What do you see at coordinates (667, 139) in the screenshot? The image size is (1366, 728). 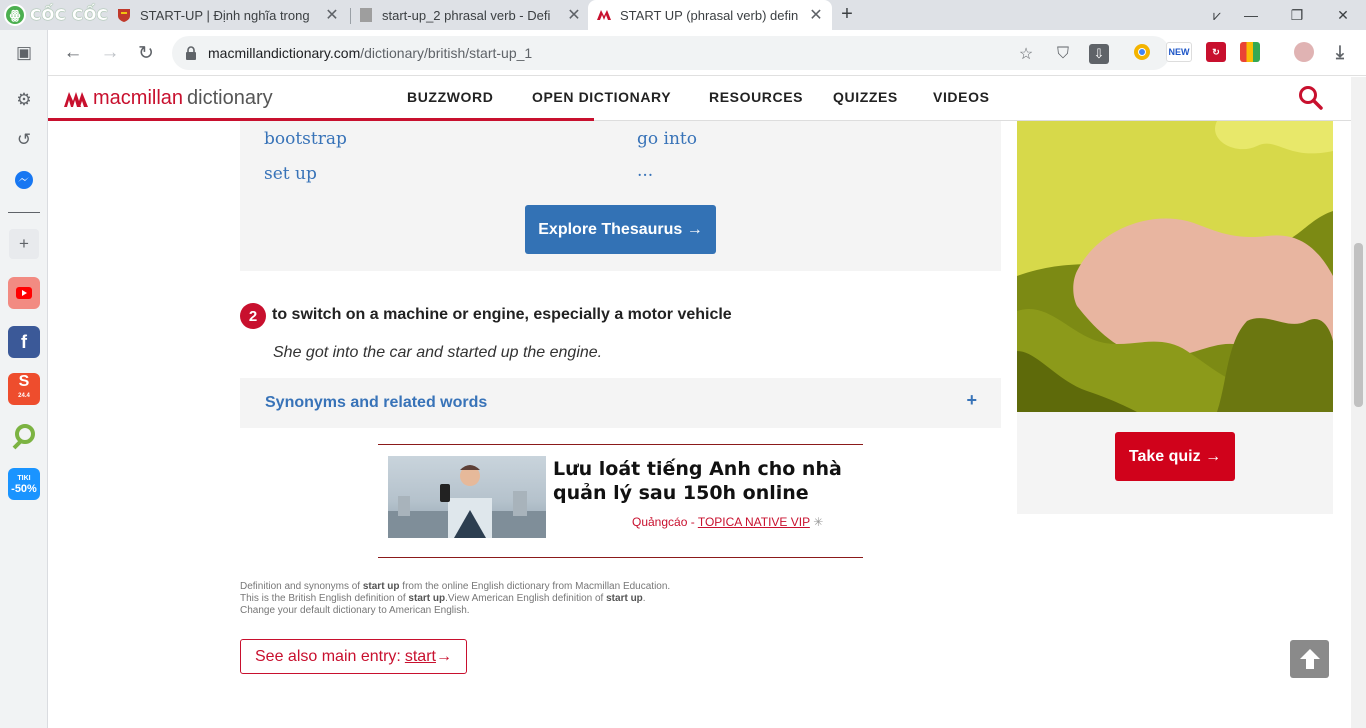 I see `thesaurus-link: go into` at bounding box center [667, 139].